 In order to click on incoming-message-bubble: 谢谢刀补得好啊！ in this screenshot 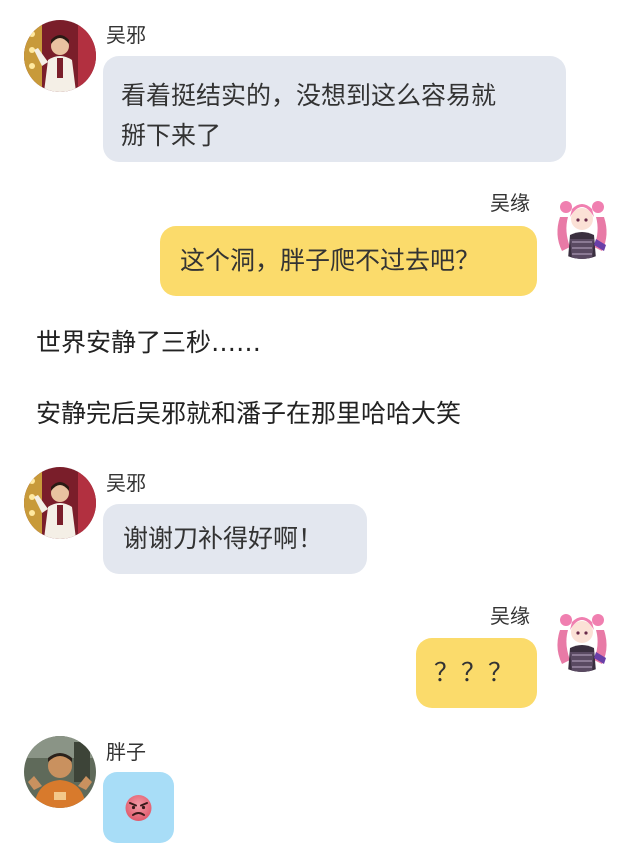, I will do `click(235, 539)`.